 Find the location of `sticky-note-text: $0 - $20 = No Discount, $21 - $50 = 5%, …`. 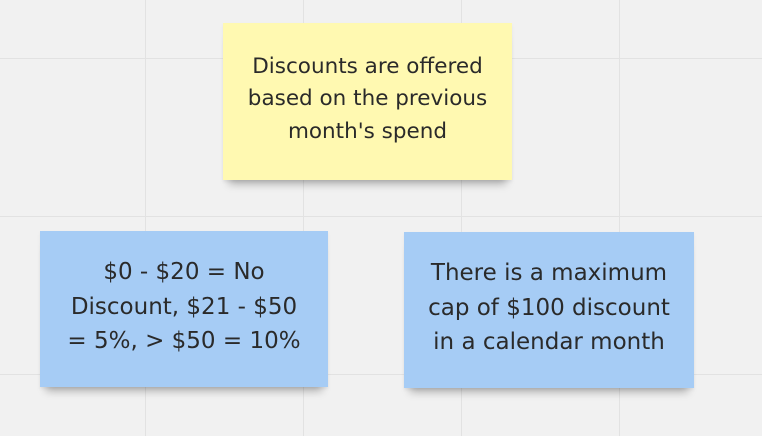

sticky-note-text: $0 - $20 = No Discount, $21 - $50 = 5%, … is located at coordinates (184, 307).